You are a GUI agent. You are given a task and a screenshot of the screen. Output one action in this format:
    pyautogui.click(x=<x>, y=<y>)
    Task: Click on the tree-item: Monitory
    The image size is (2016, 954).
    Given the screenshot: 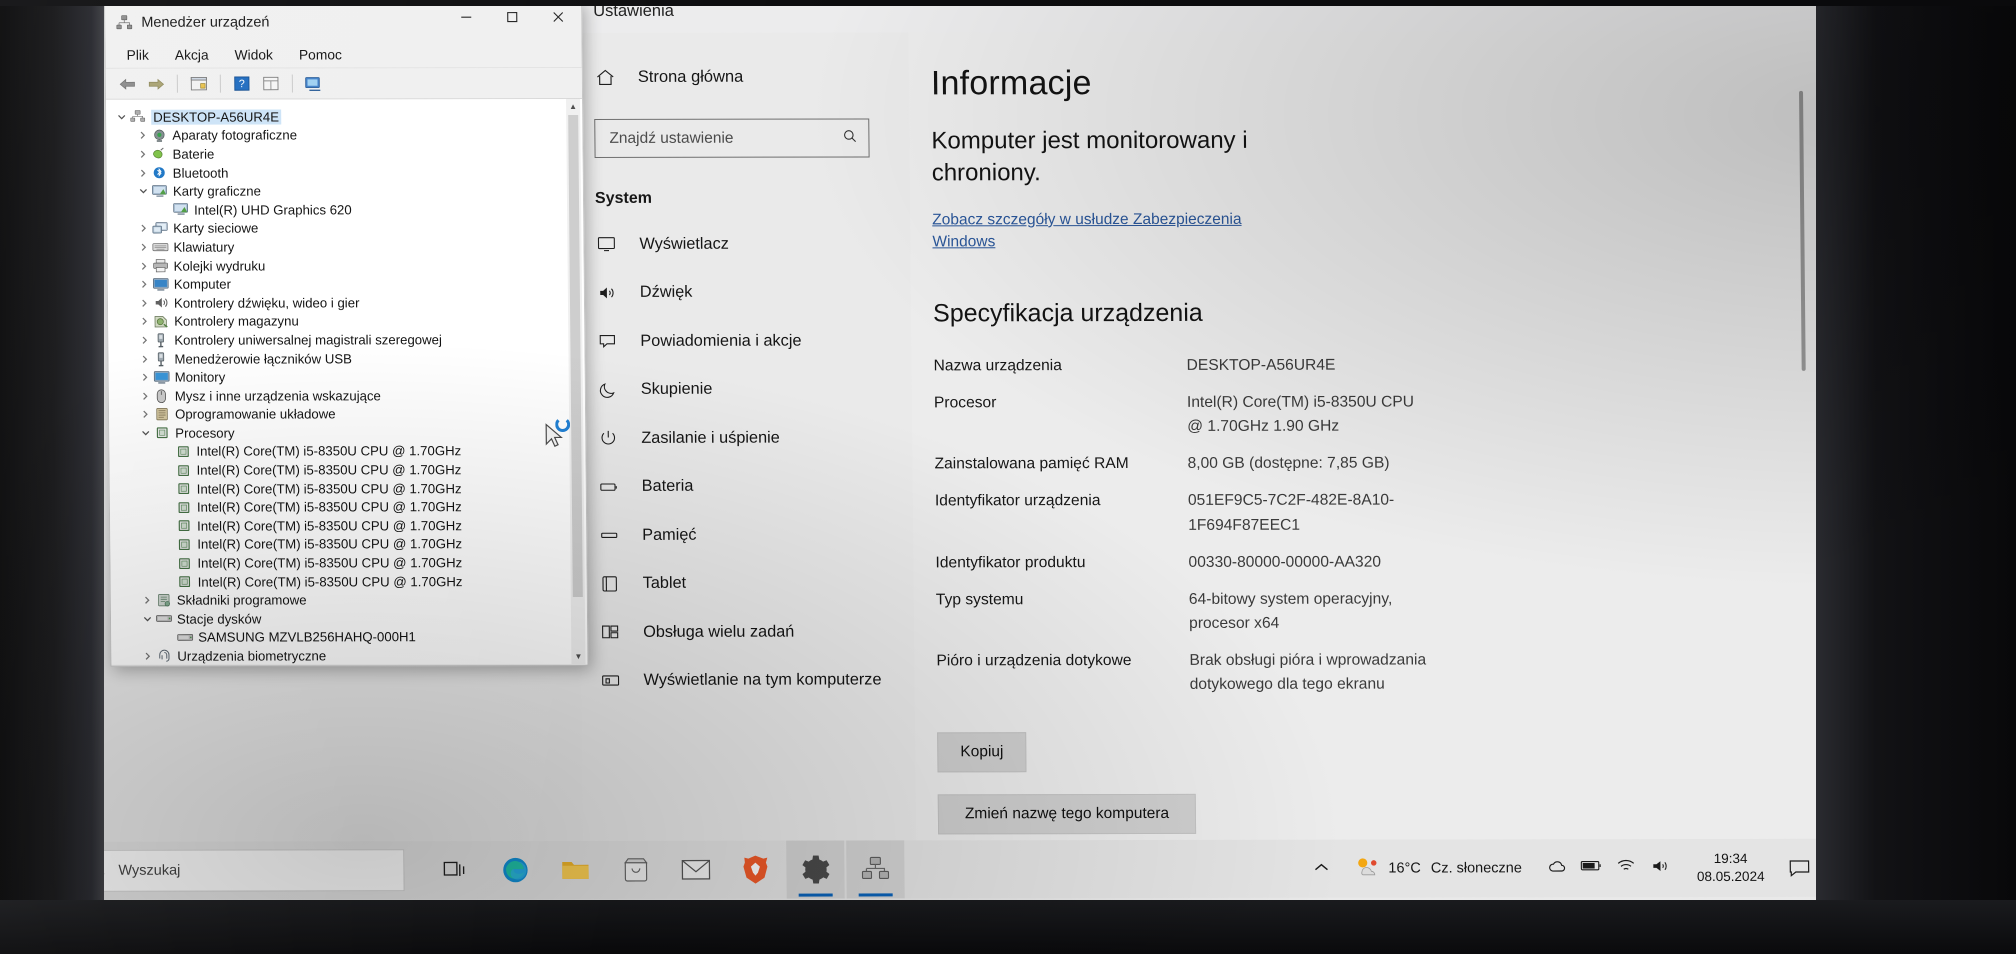 What is the action you would take?
    pyautogui.click(x=347, y=376)
    